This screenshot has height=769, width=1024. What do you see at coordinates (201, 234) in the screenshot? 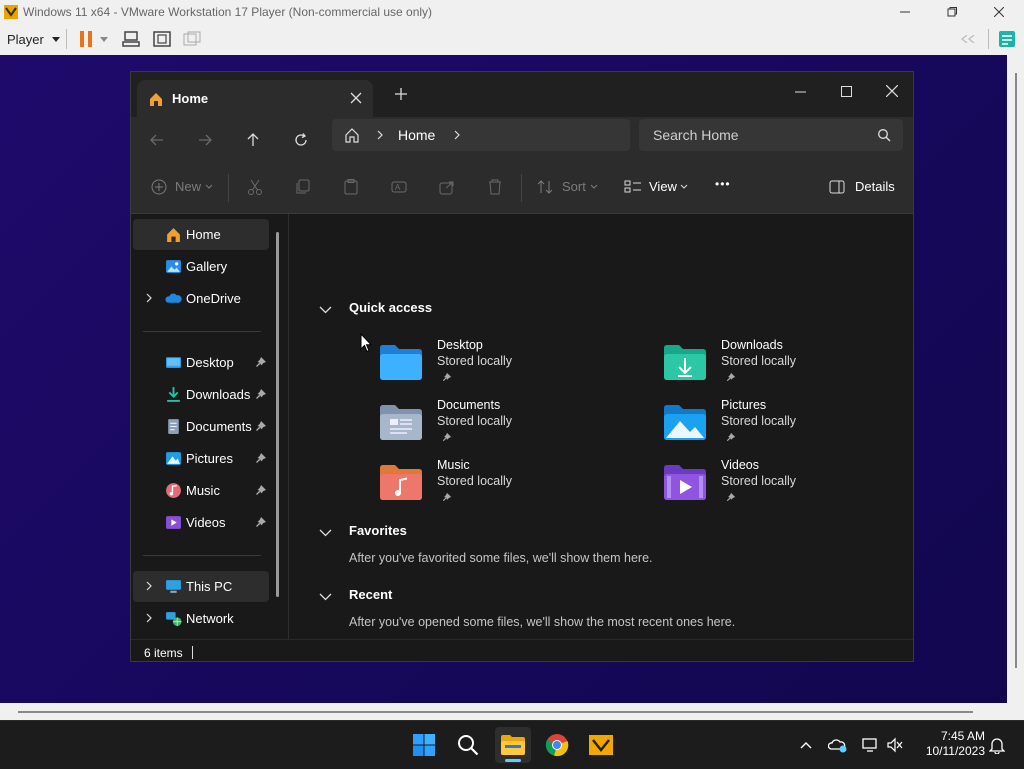
I see `nav-item-home: Home` at bounding box center [201, 234].